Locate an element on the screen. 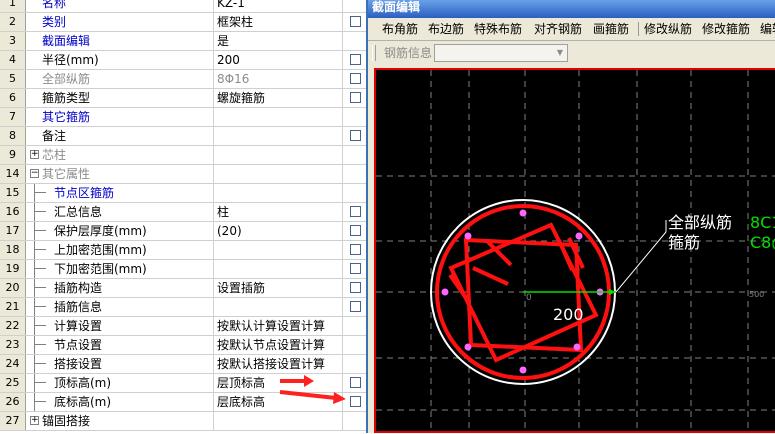 This screenshot has height=434, width=775. property-value: 是 is located at coordinates (279, 41).